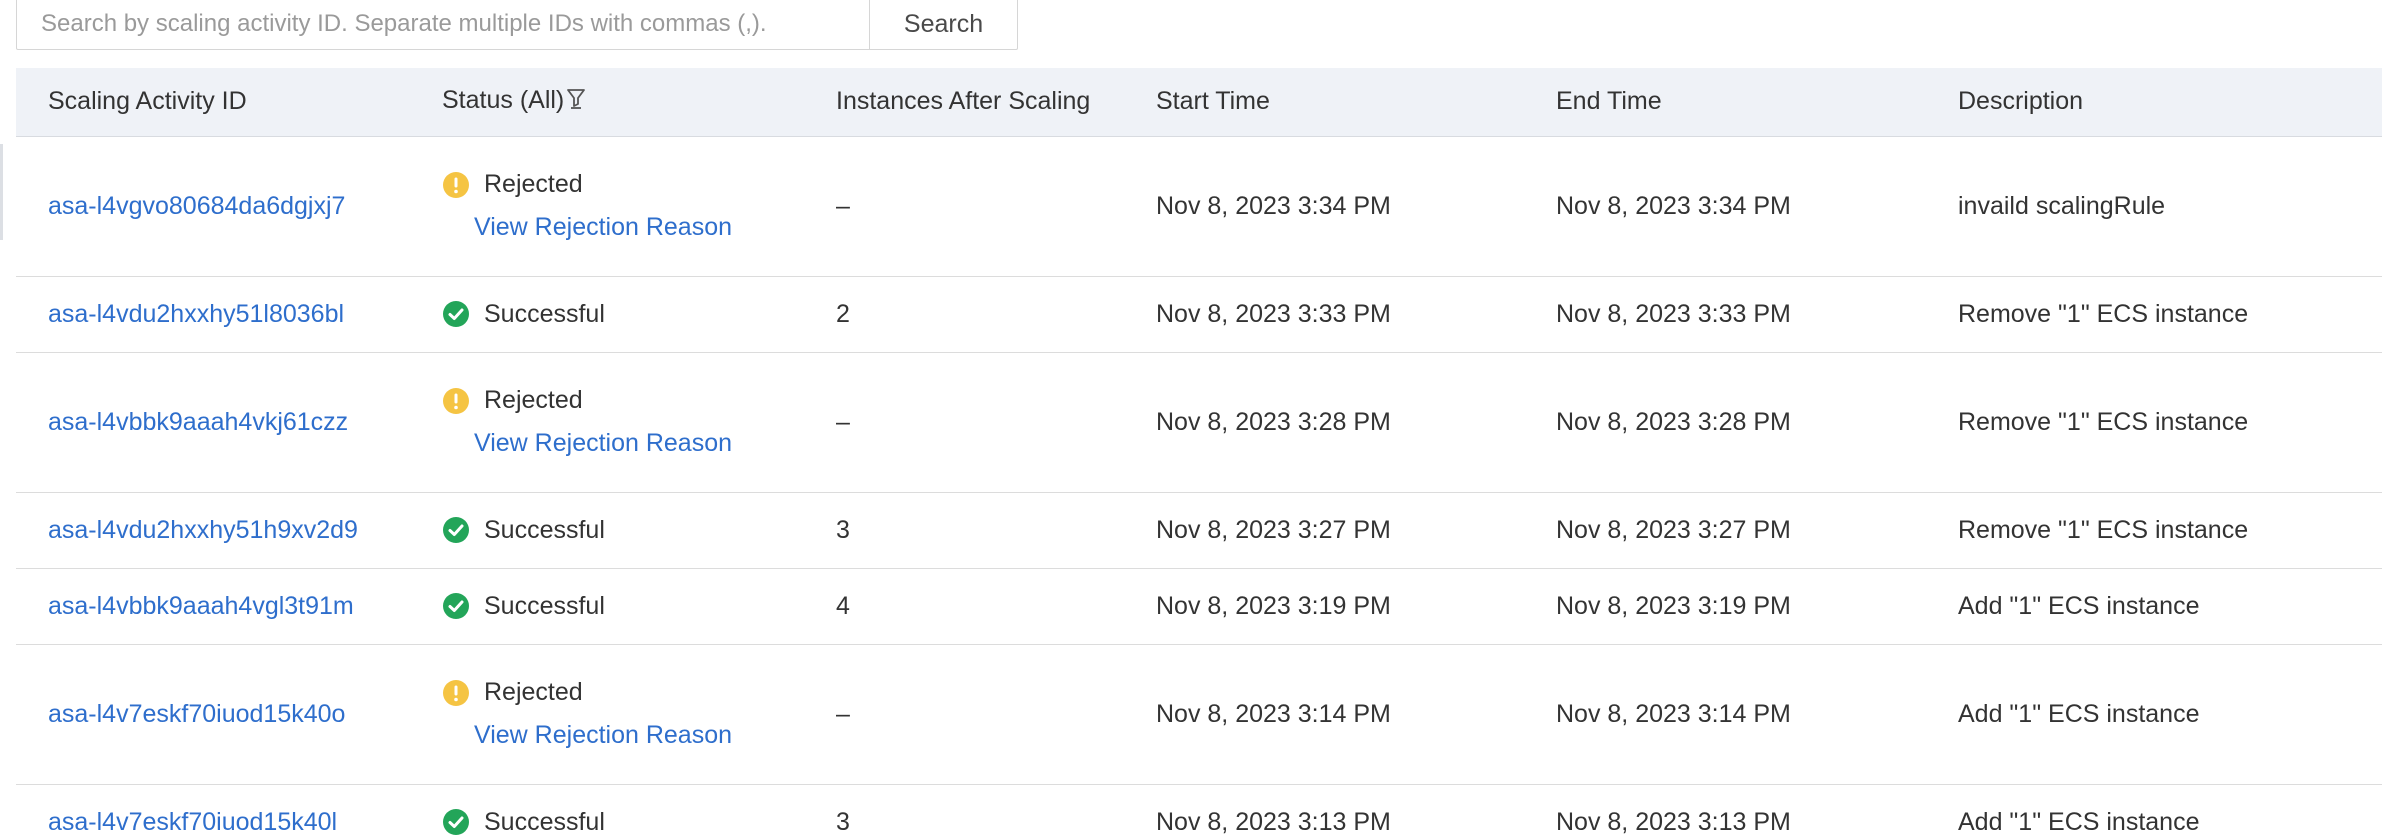 The height and width of the screenshot is (838, 2382). Describe the element at coordinates (1342, 102) in the screenshot. I see `column-header-start-time: Start Time` at that location.